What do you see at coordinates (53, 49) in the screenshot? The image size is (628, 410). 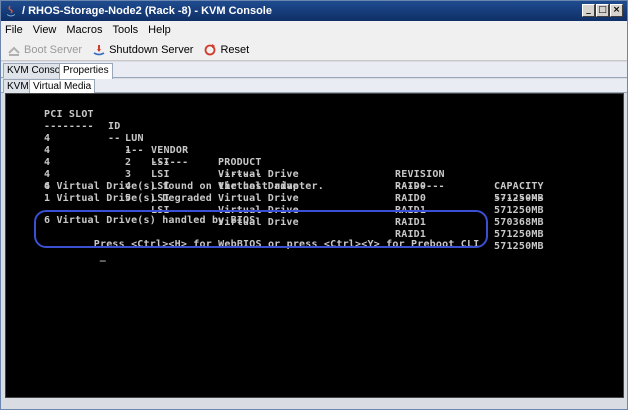 I see `boot-server-label: Boot Server` at bounding box center [53, 49].